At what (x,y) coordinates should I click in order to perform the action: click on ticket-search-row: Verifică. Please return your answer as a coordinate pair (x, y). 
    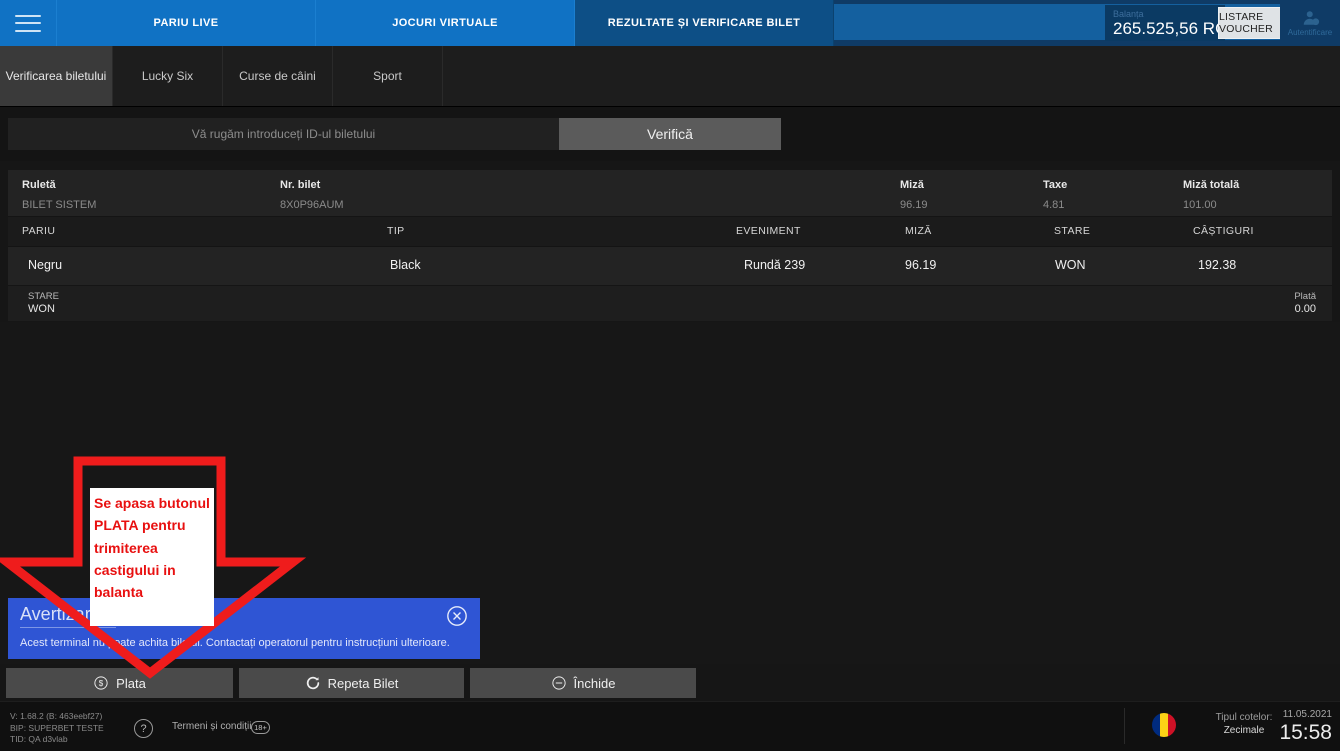
    Looking at the image, I should click on (670, 134).